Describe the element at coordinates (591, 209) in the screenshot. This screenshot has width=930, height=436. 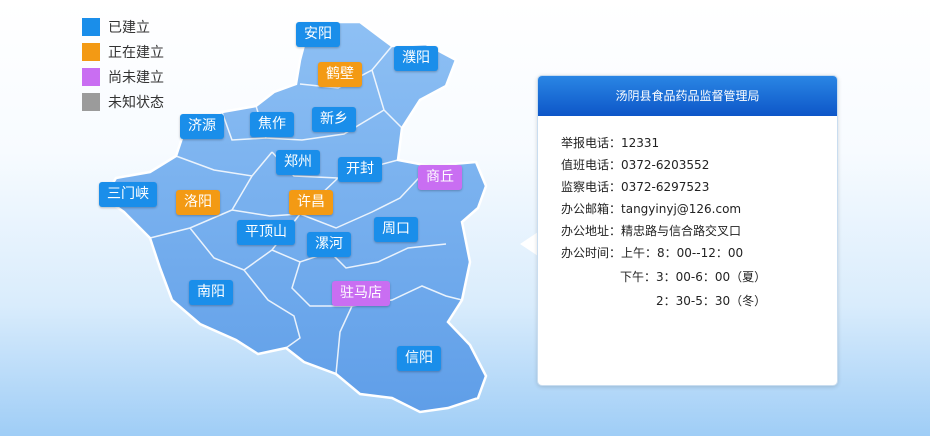
I see `email-label: 办公邮箱：` at that location.